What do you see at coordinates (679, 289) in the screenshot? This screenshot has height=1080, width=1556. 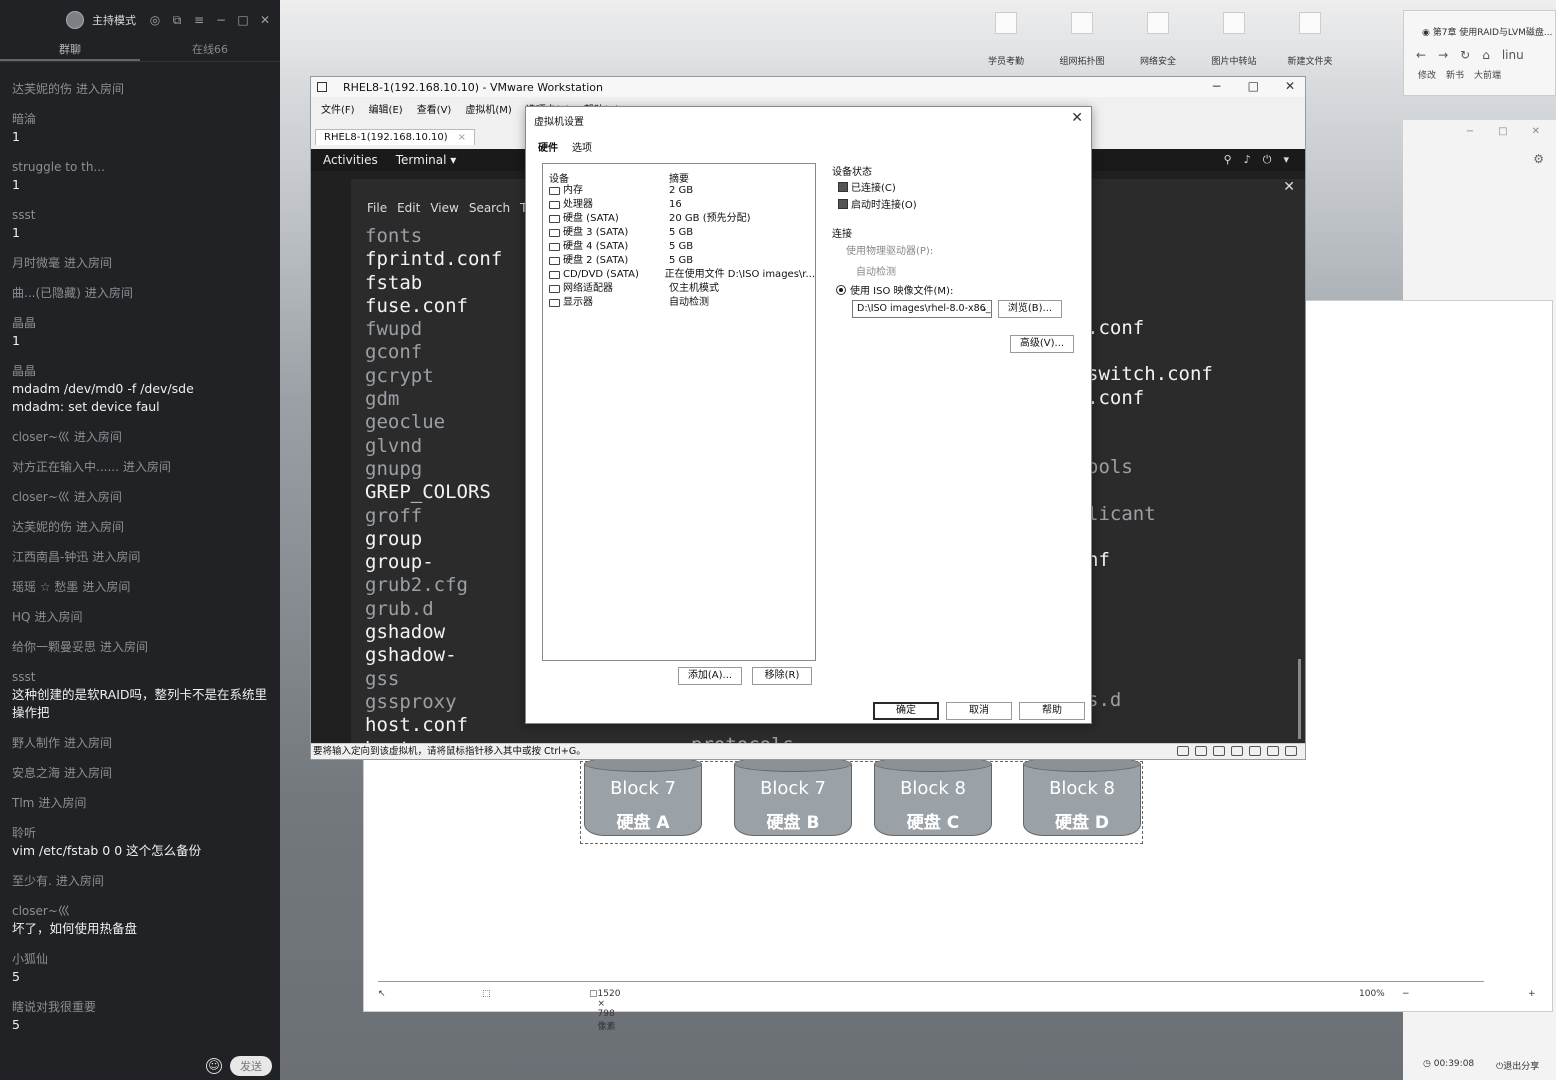 I see `device-row: 网络适配器 仅主机模式` at bounding box center [679, 289].